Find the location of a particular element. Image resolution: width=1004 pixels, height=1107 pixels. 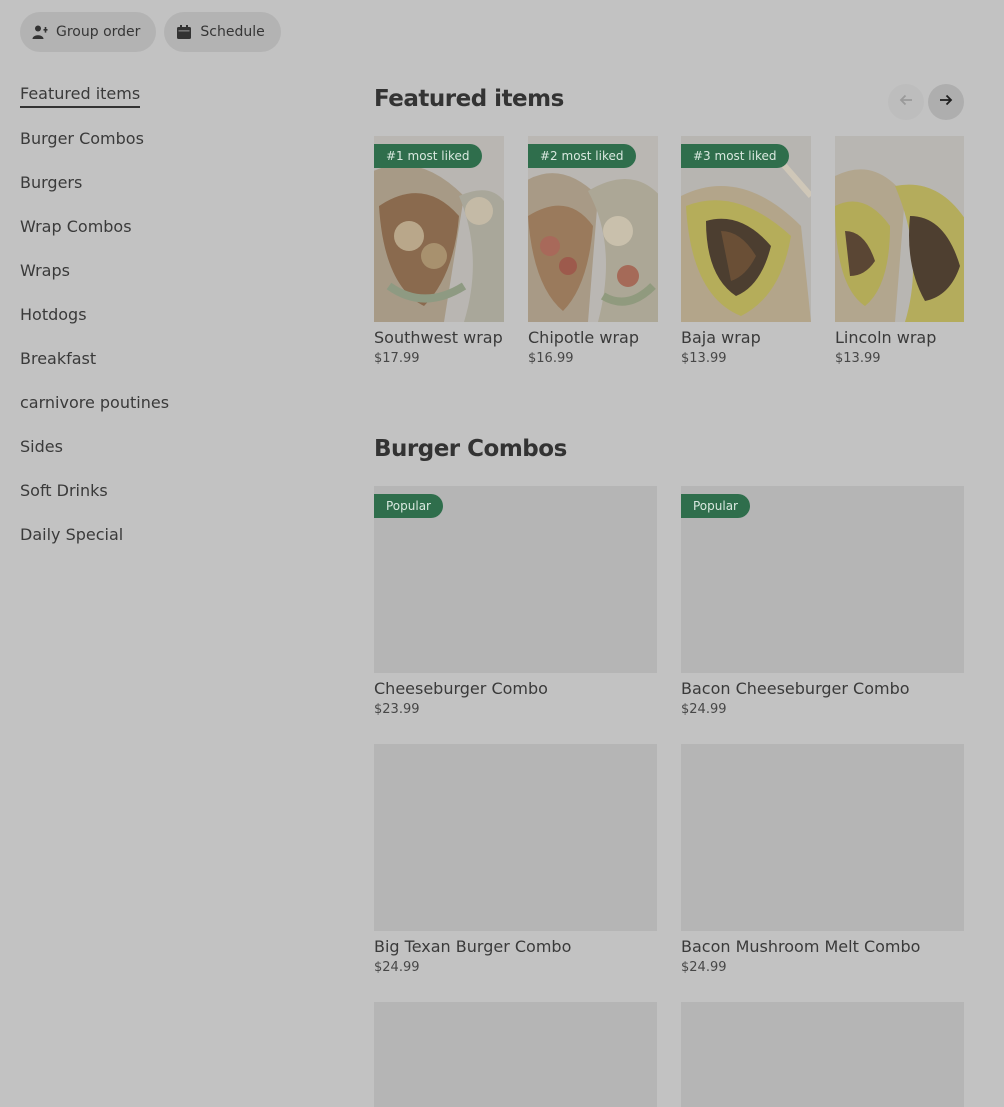

sidebar-item-label: Sides is located at coordinates (41, 446).